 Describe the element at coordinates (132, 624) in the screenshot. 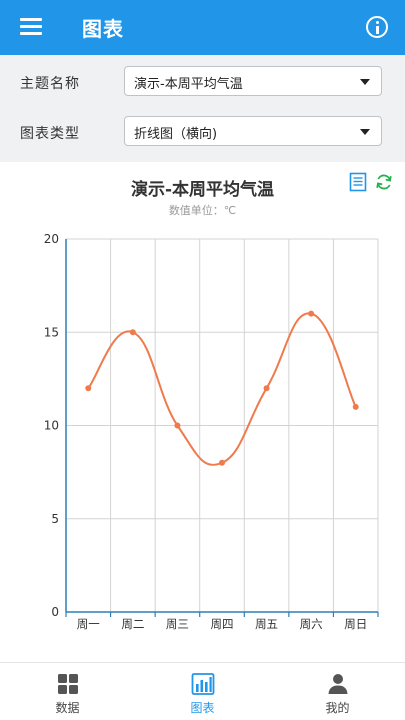

I see `x-tick-label: 周二` at that location.